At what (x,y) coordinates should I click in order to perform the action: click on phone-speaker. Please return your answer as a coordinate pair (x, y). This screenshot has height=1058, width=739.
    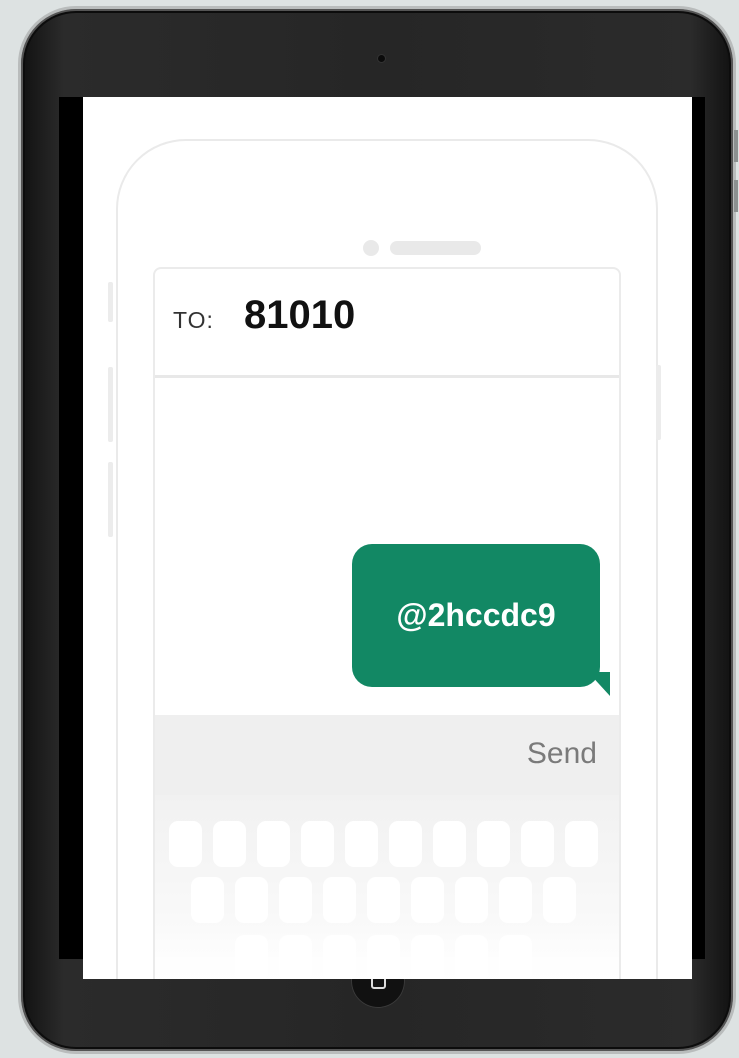
    Looking at the image, I should click on (435, 248).